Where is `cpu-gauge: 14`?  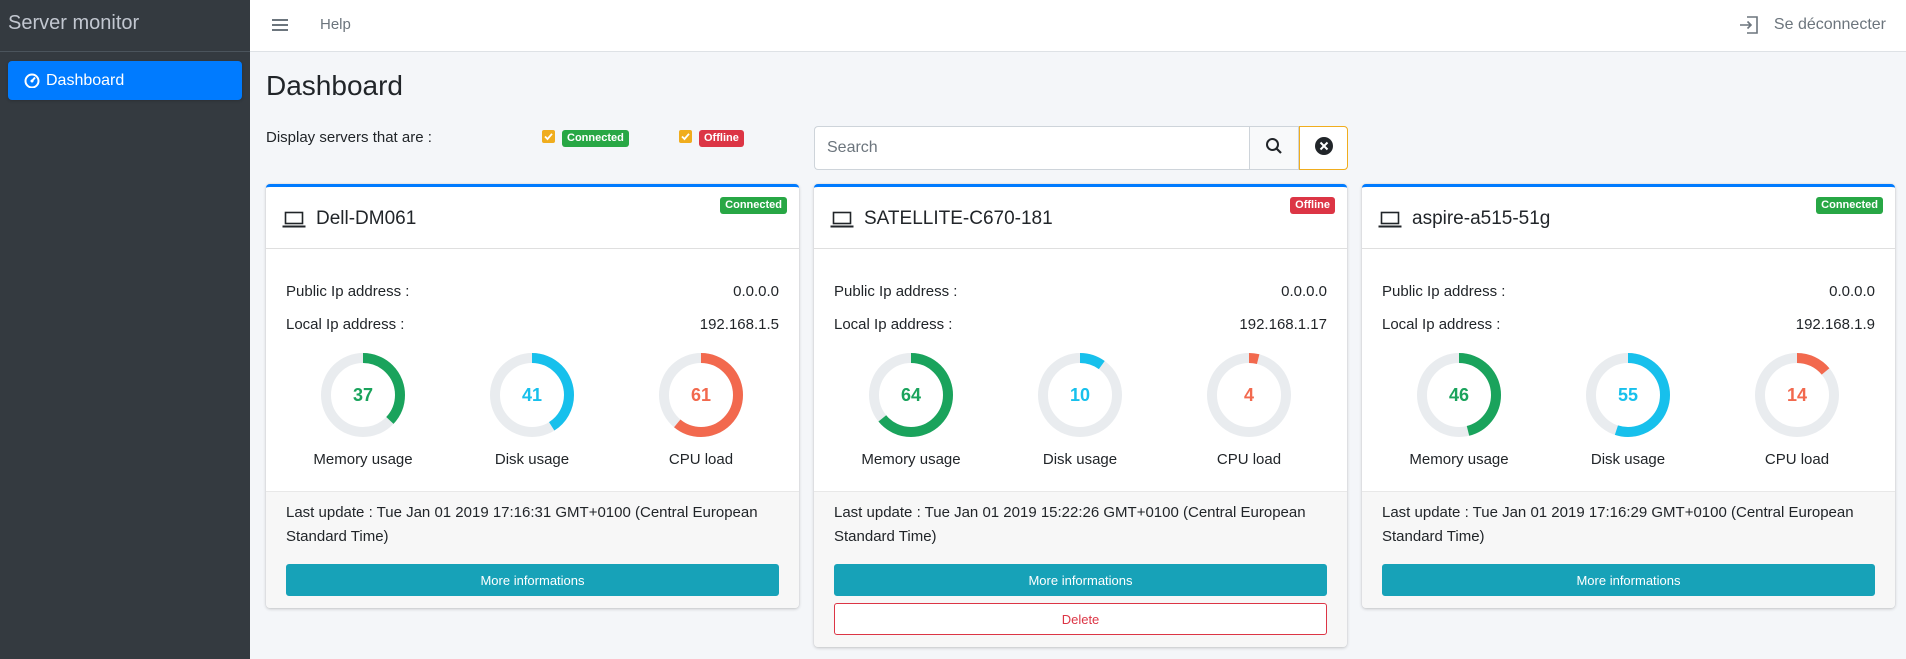 cpu-gauge: 14 is located at coordinates (1797, 395).